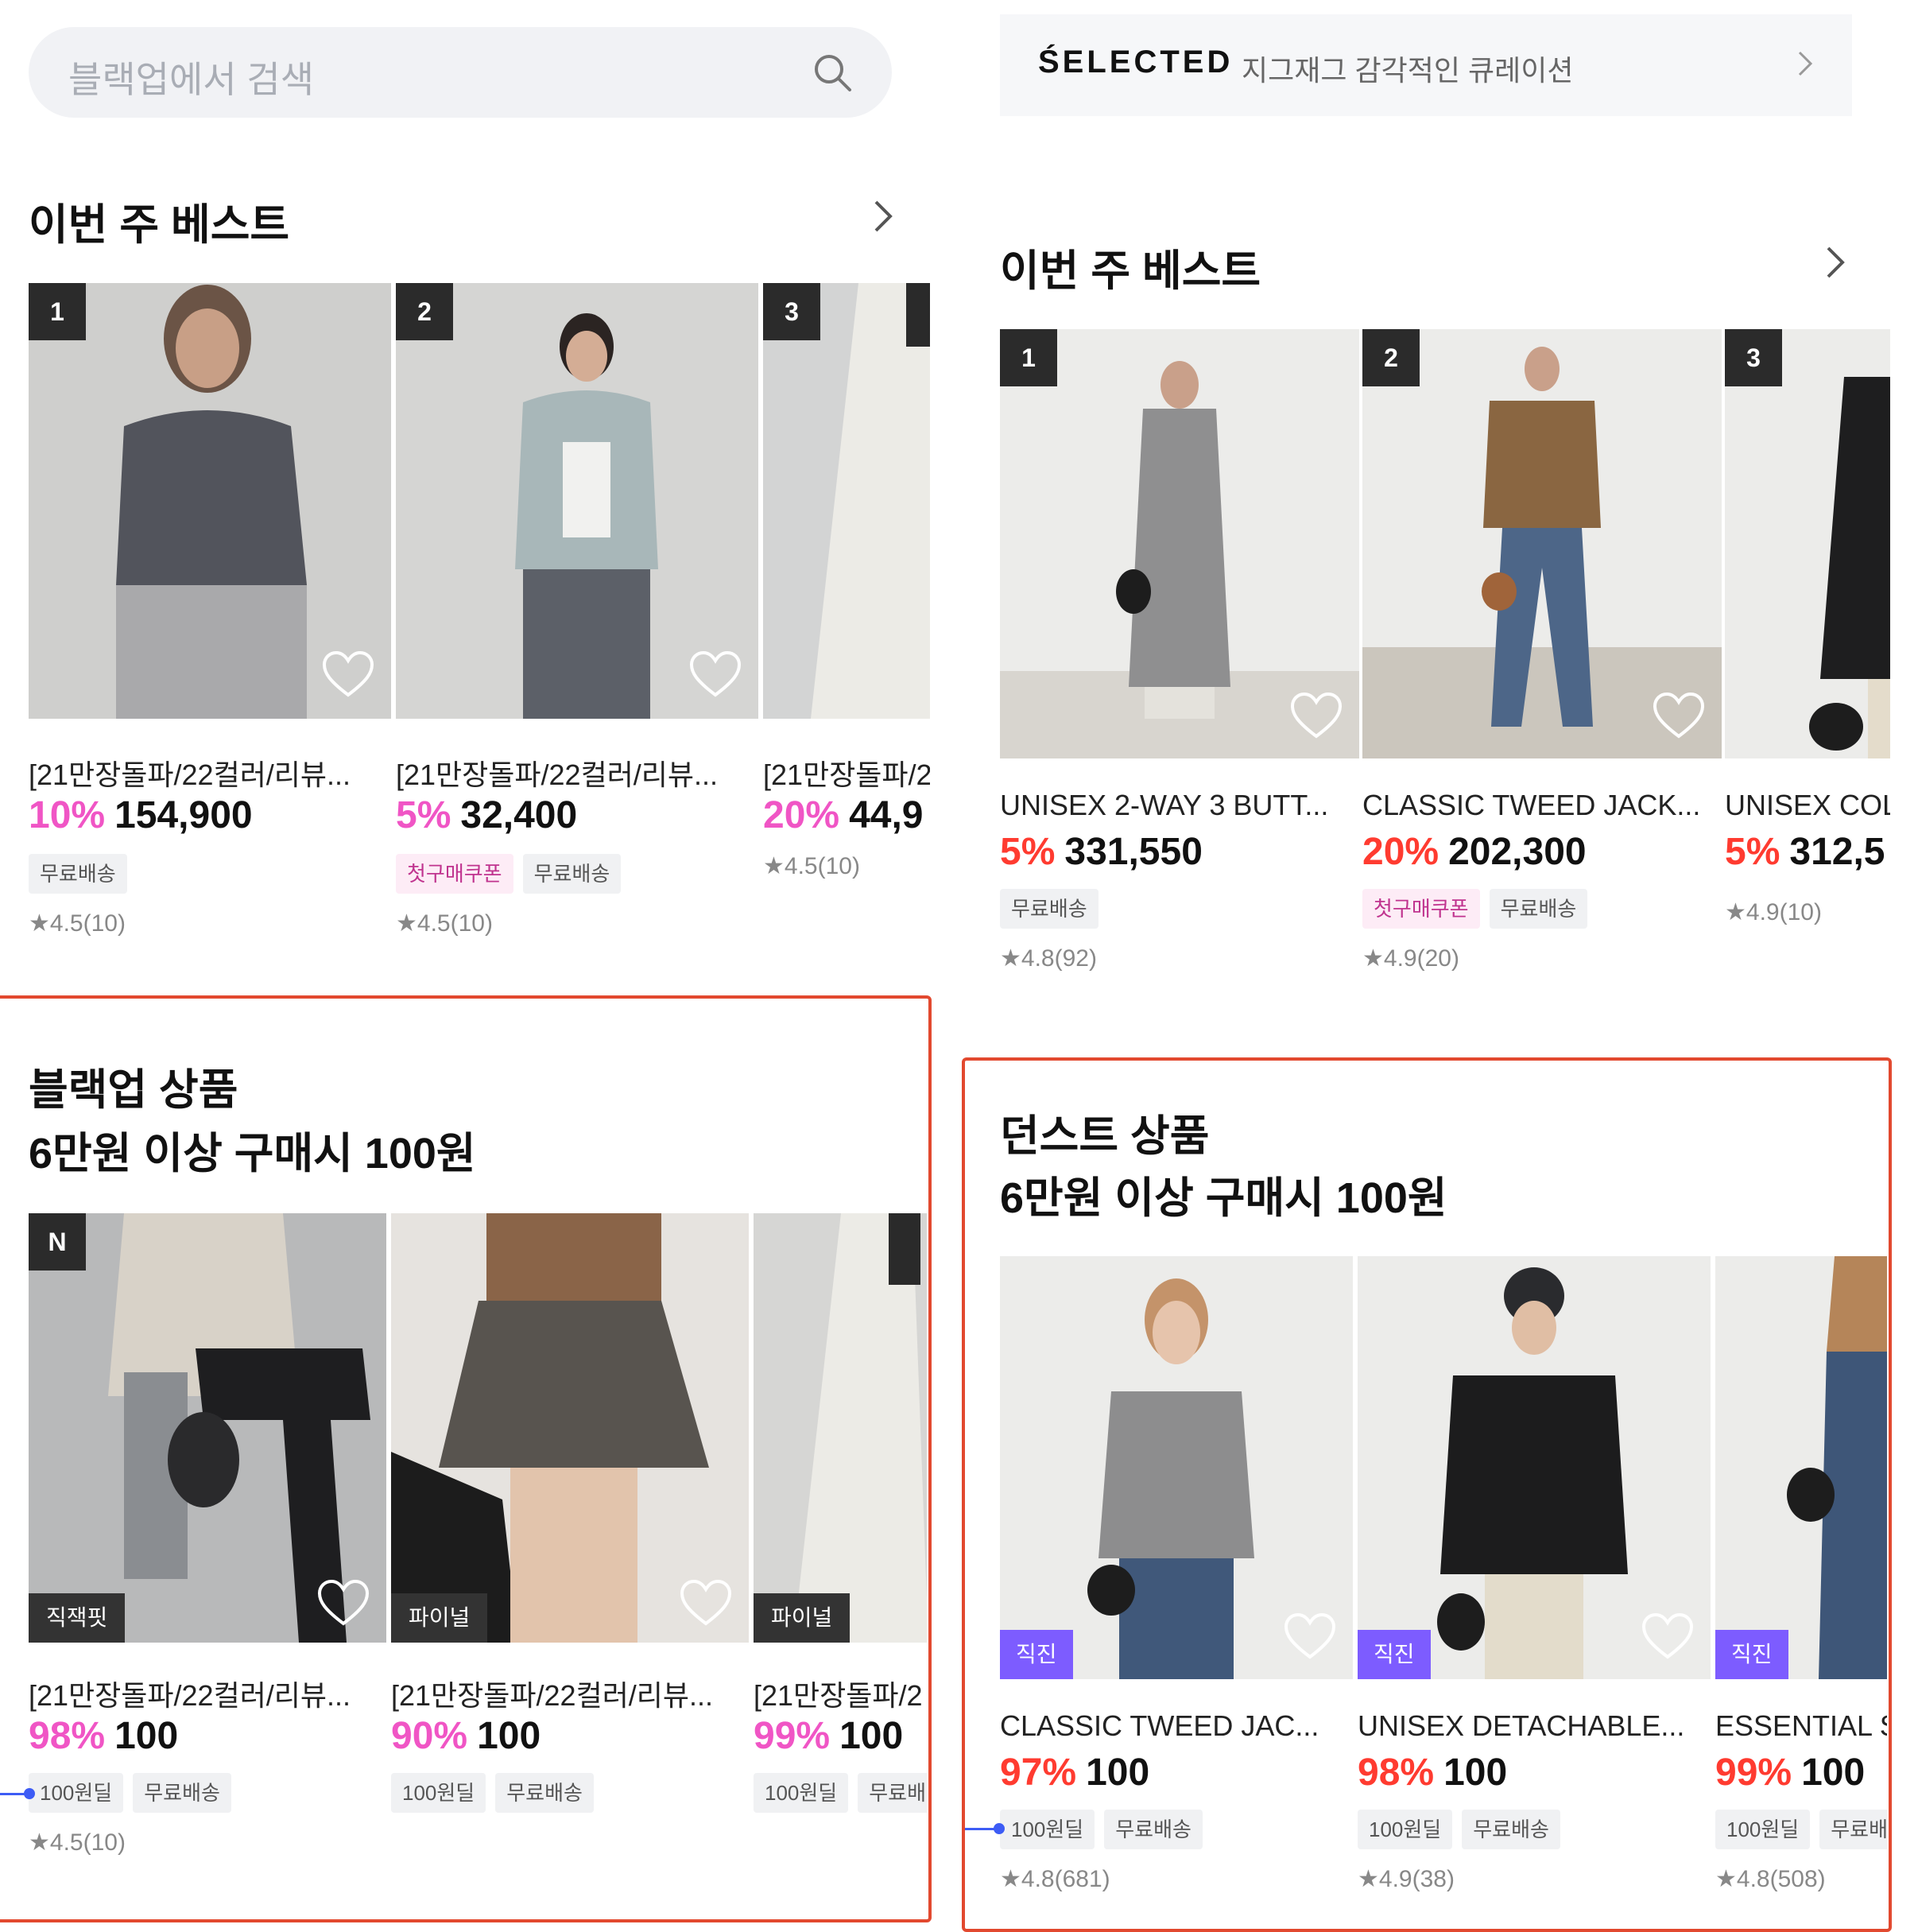 This screenshot has height=1932, width=1918. Describe the element at coordinates (833, 73) in the screenshot. I see `search-icon` at that location.